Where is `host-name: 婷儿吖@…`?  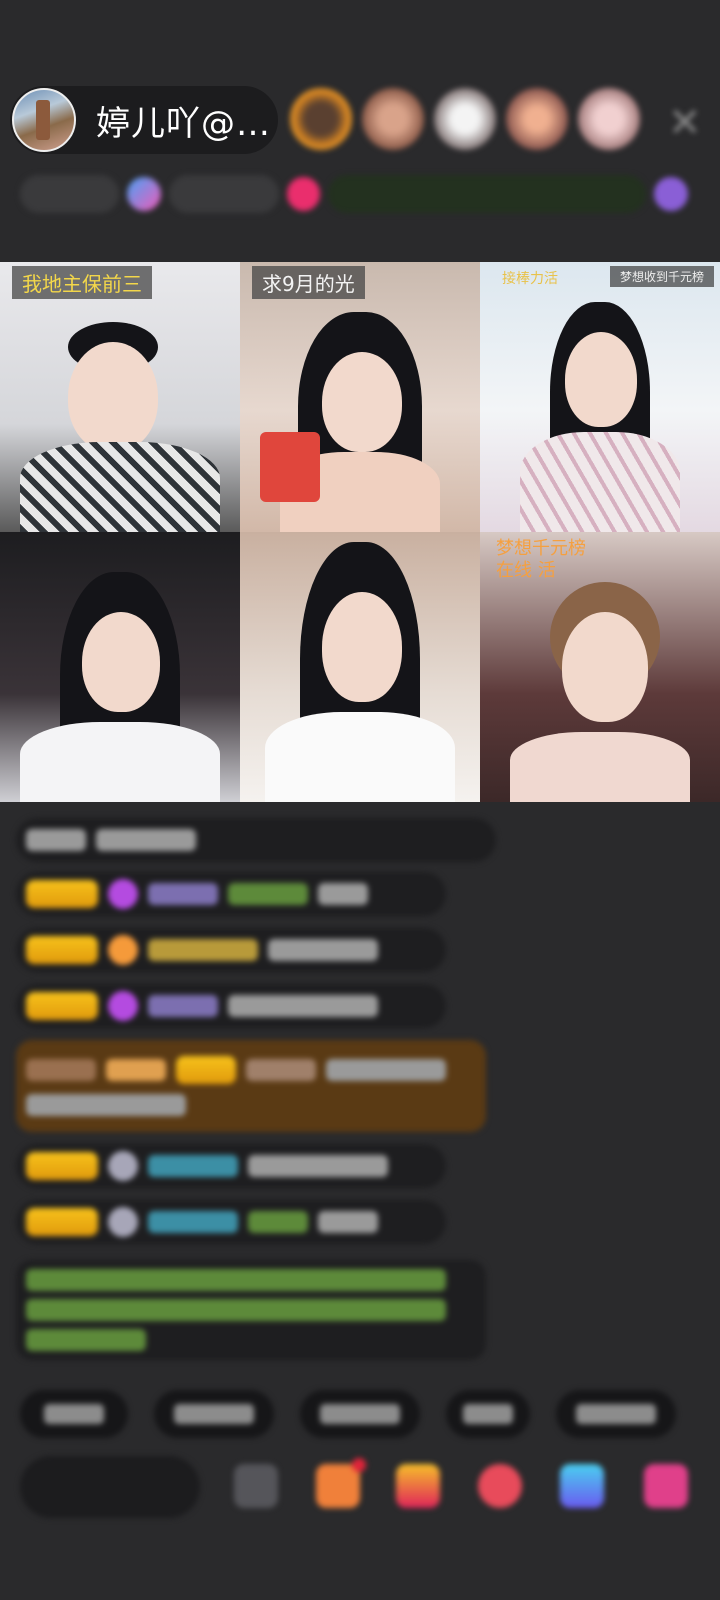
host-name: 婷儿吖@… is located at coordinates (183, 123).